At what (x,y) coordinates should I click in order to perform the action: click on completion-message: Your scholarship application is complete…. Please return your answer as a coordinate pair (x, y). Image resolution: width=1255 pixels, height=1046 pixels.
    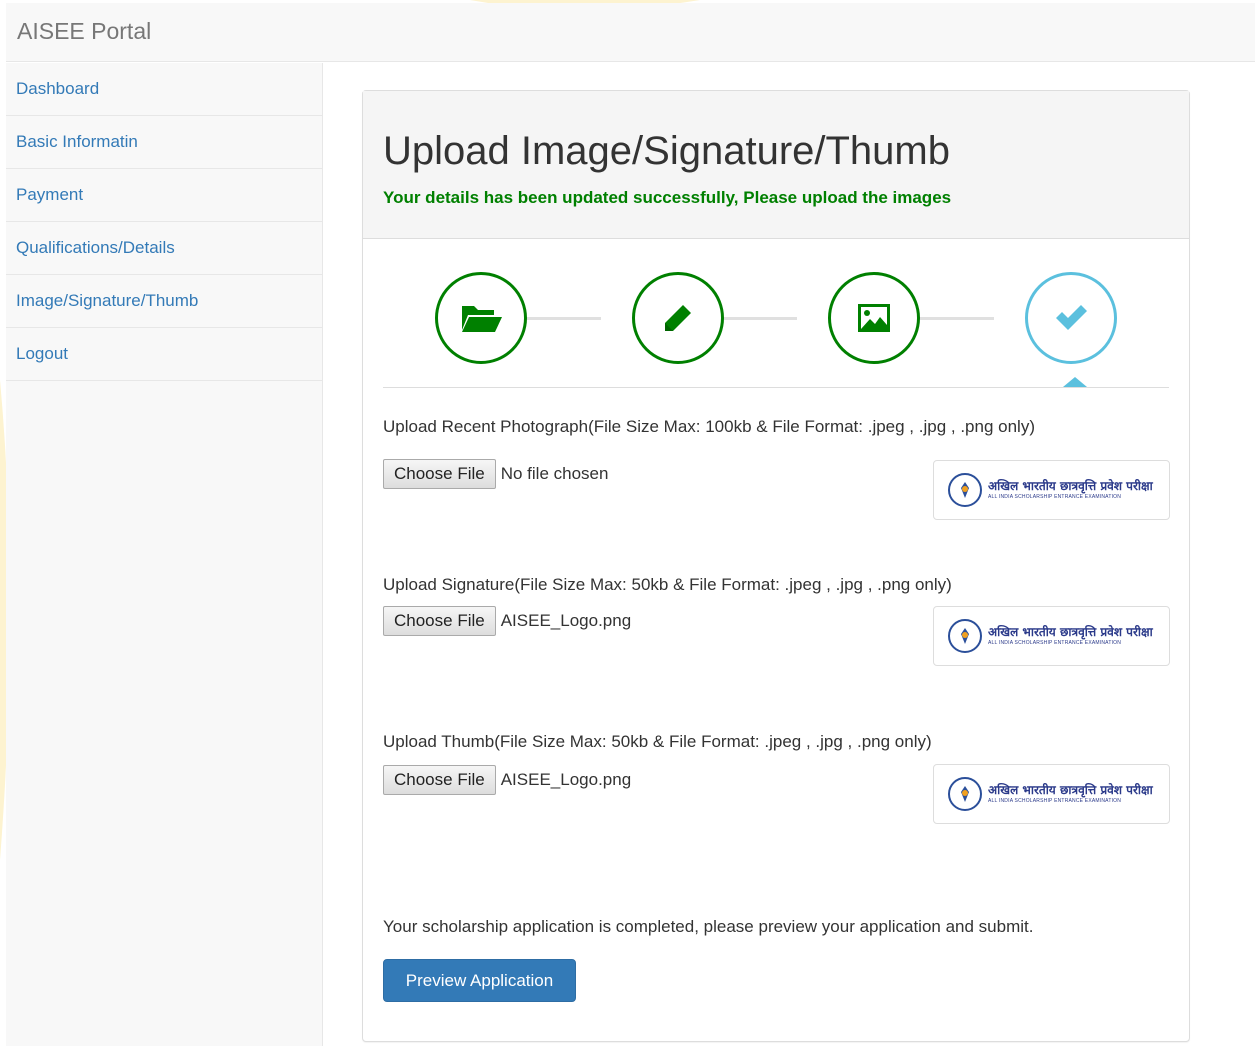
    Looking at the image, I should click on (708, 926).